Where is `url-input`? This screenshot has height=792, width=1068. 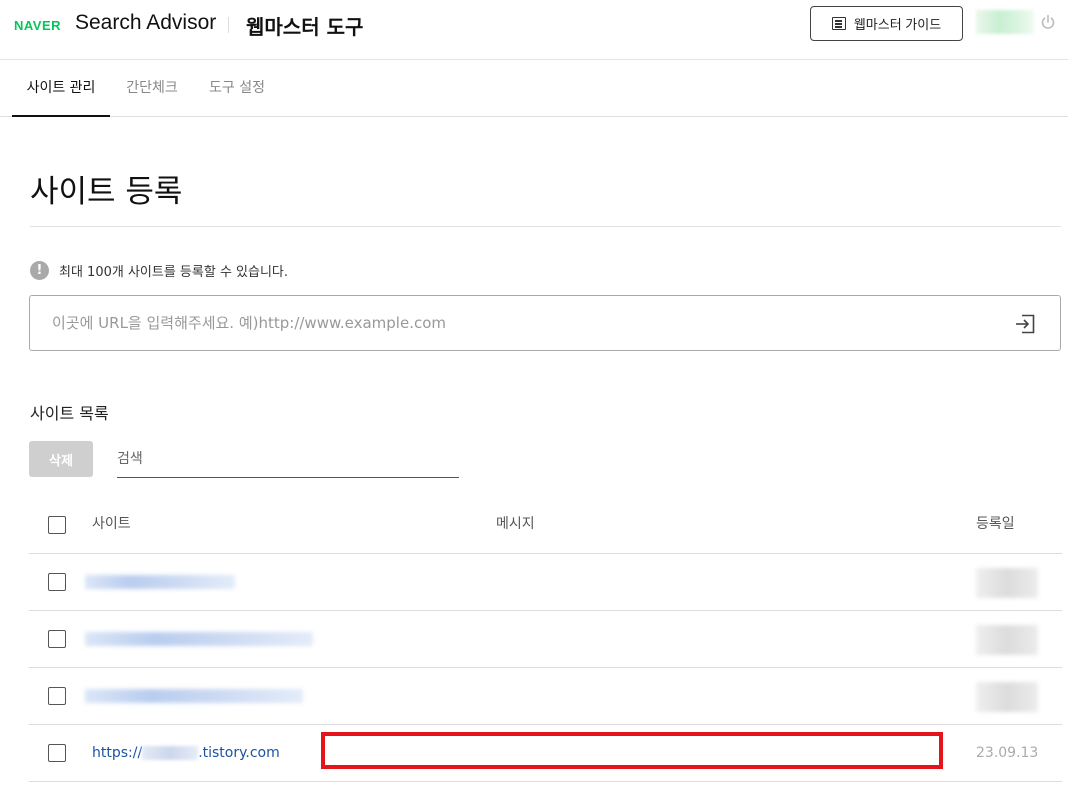 url-input is located at coordinates (502, 323).